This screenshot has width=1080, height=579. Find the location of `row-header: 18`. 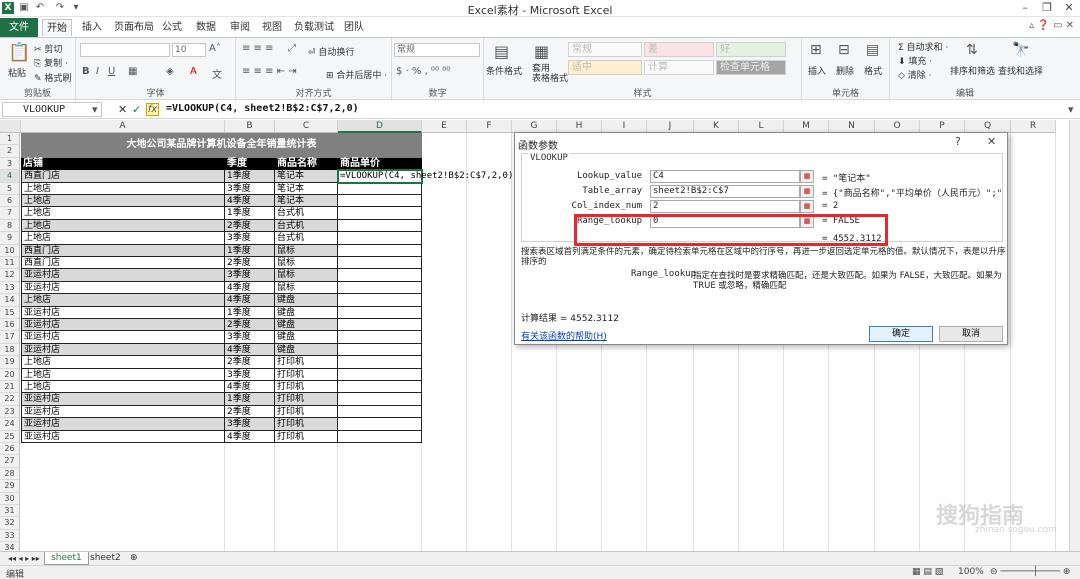

row-header: 18 is located at coordinates (10, 350).